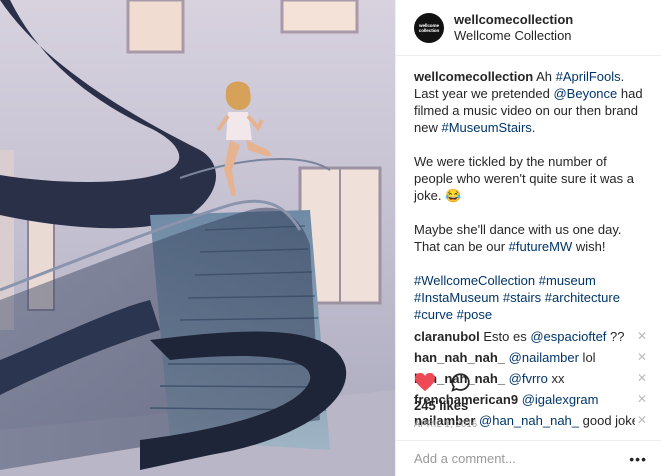 The height and width of the screenshot is (476, 661). I want to click on avatar: wellcome collection, so click(429, 27).